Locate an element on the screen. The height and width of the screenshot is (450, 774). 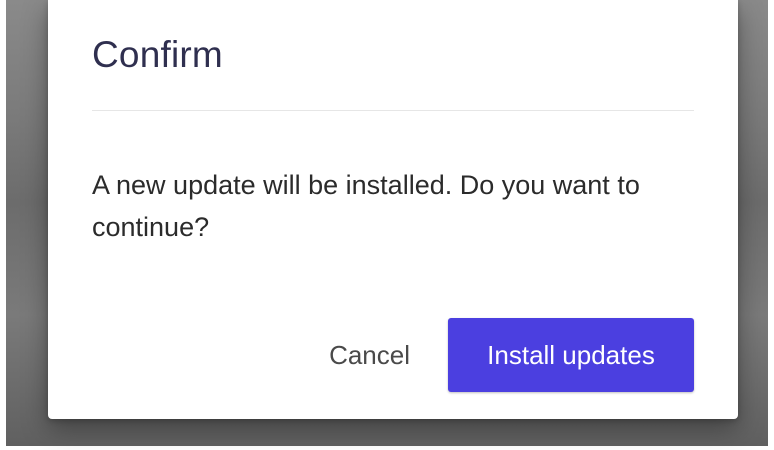
cancel-button: Cancel is located at coordinates (359, 355).